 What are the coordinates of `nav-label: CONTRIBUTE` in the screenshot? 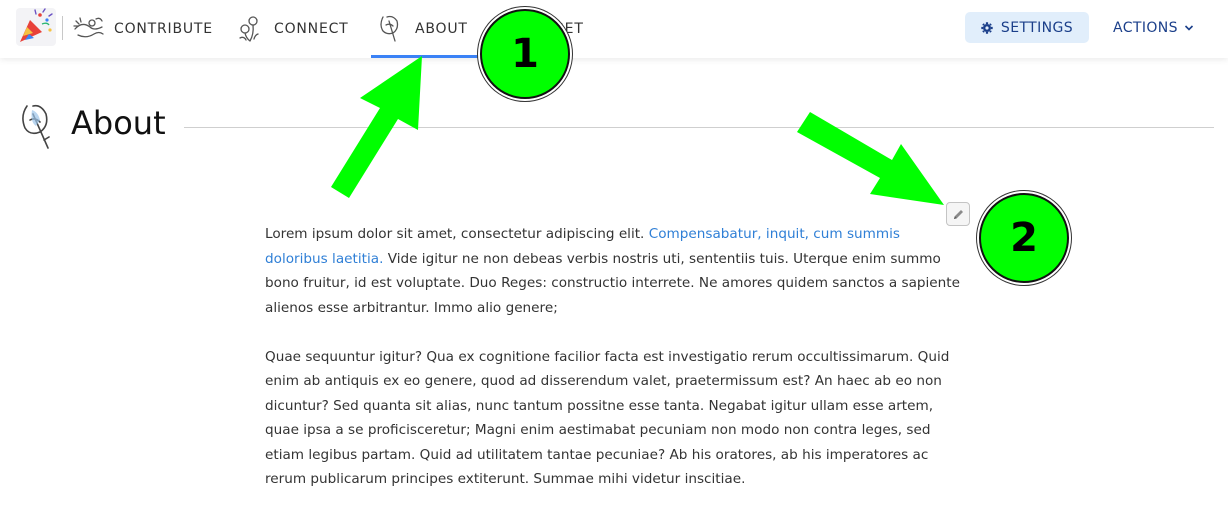 It's located at (163, 29).